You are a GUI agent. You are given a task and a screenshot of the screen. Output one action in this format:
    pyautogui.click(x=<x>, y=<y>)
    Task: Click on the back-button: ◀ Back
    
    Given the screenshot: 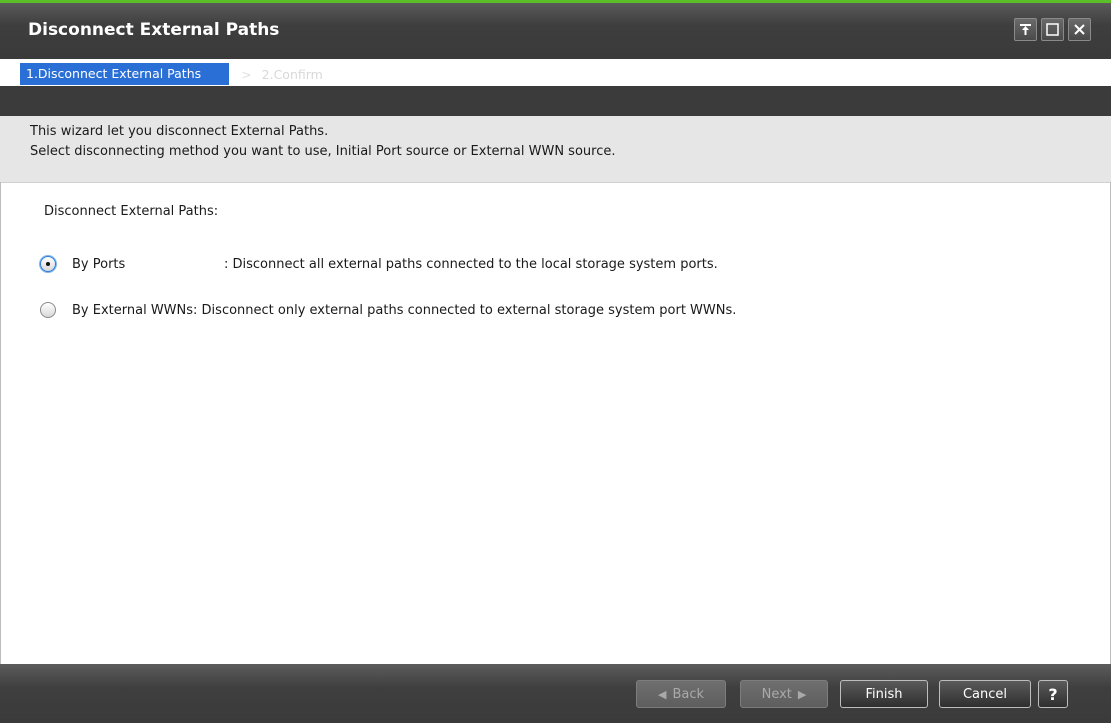 What is the action you would take?
    pyautogui.click(x=681, y=694)
    